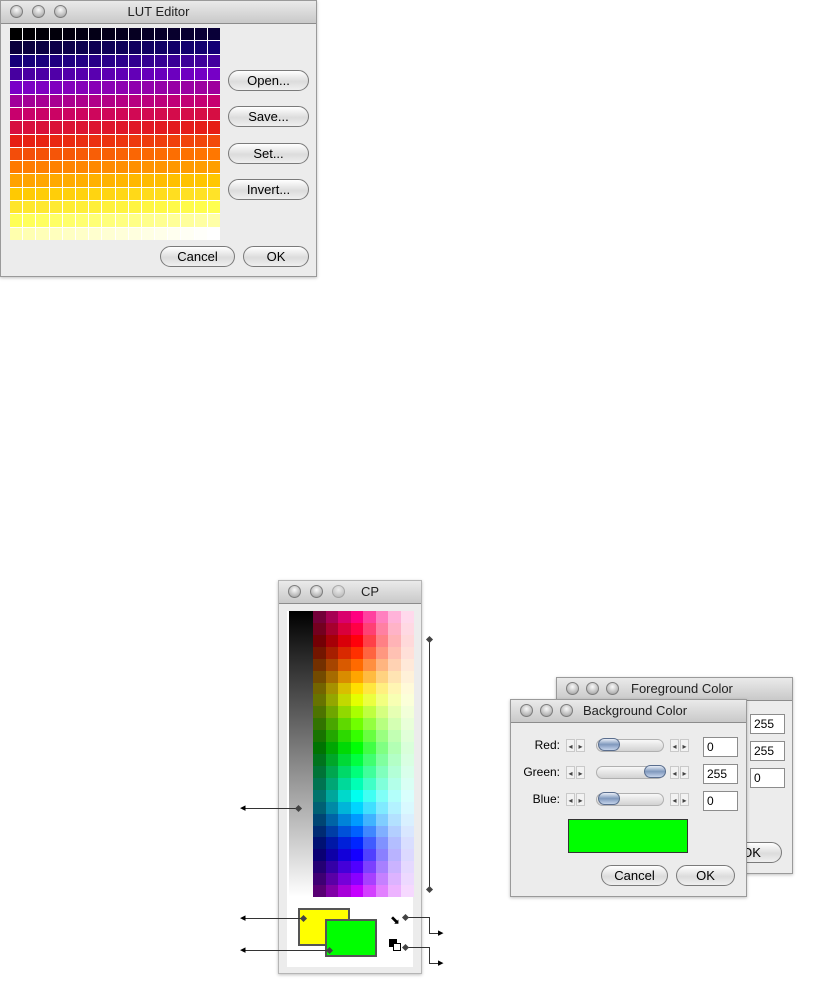  What do you see at coordinates (684, 772) in the screenshot?
I see `right-arrow-icon: ▸` at bounding box center [684, 772].